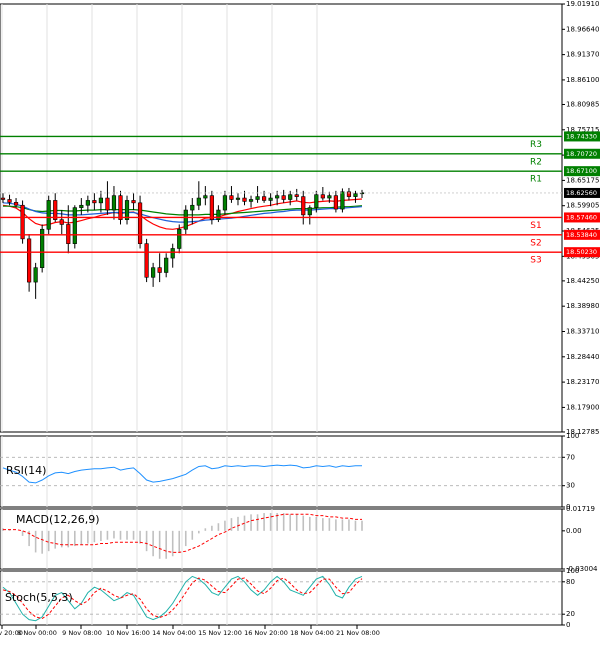  What do you see at coordinates (312, 633) in the screenshot?
I see `x-tick-label: 18 Nov 04:00` at bounding box center [312, 633].